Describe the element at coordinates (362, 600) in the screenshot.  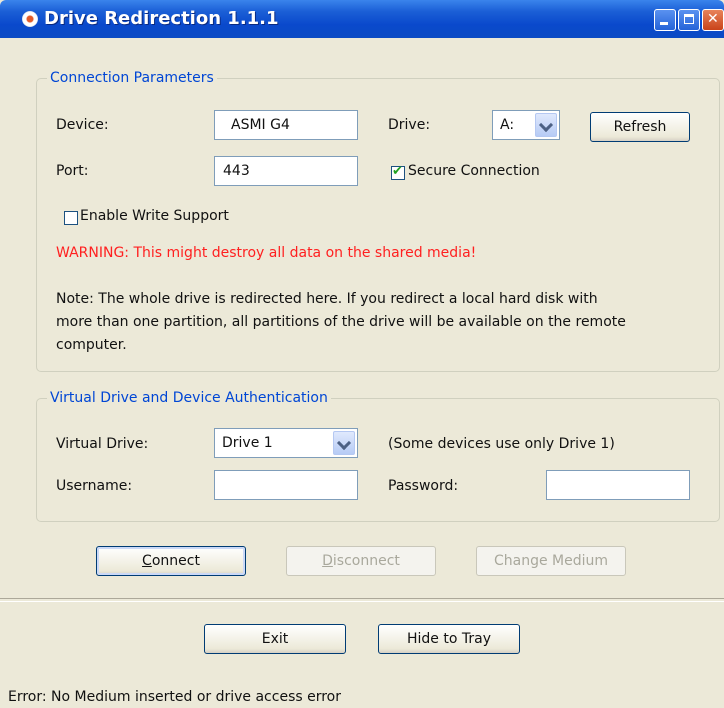
I see `separator` at that location.